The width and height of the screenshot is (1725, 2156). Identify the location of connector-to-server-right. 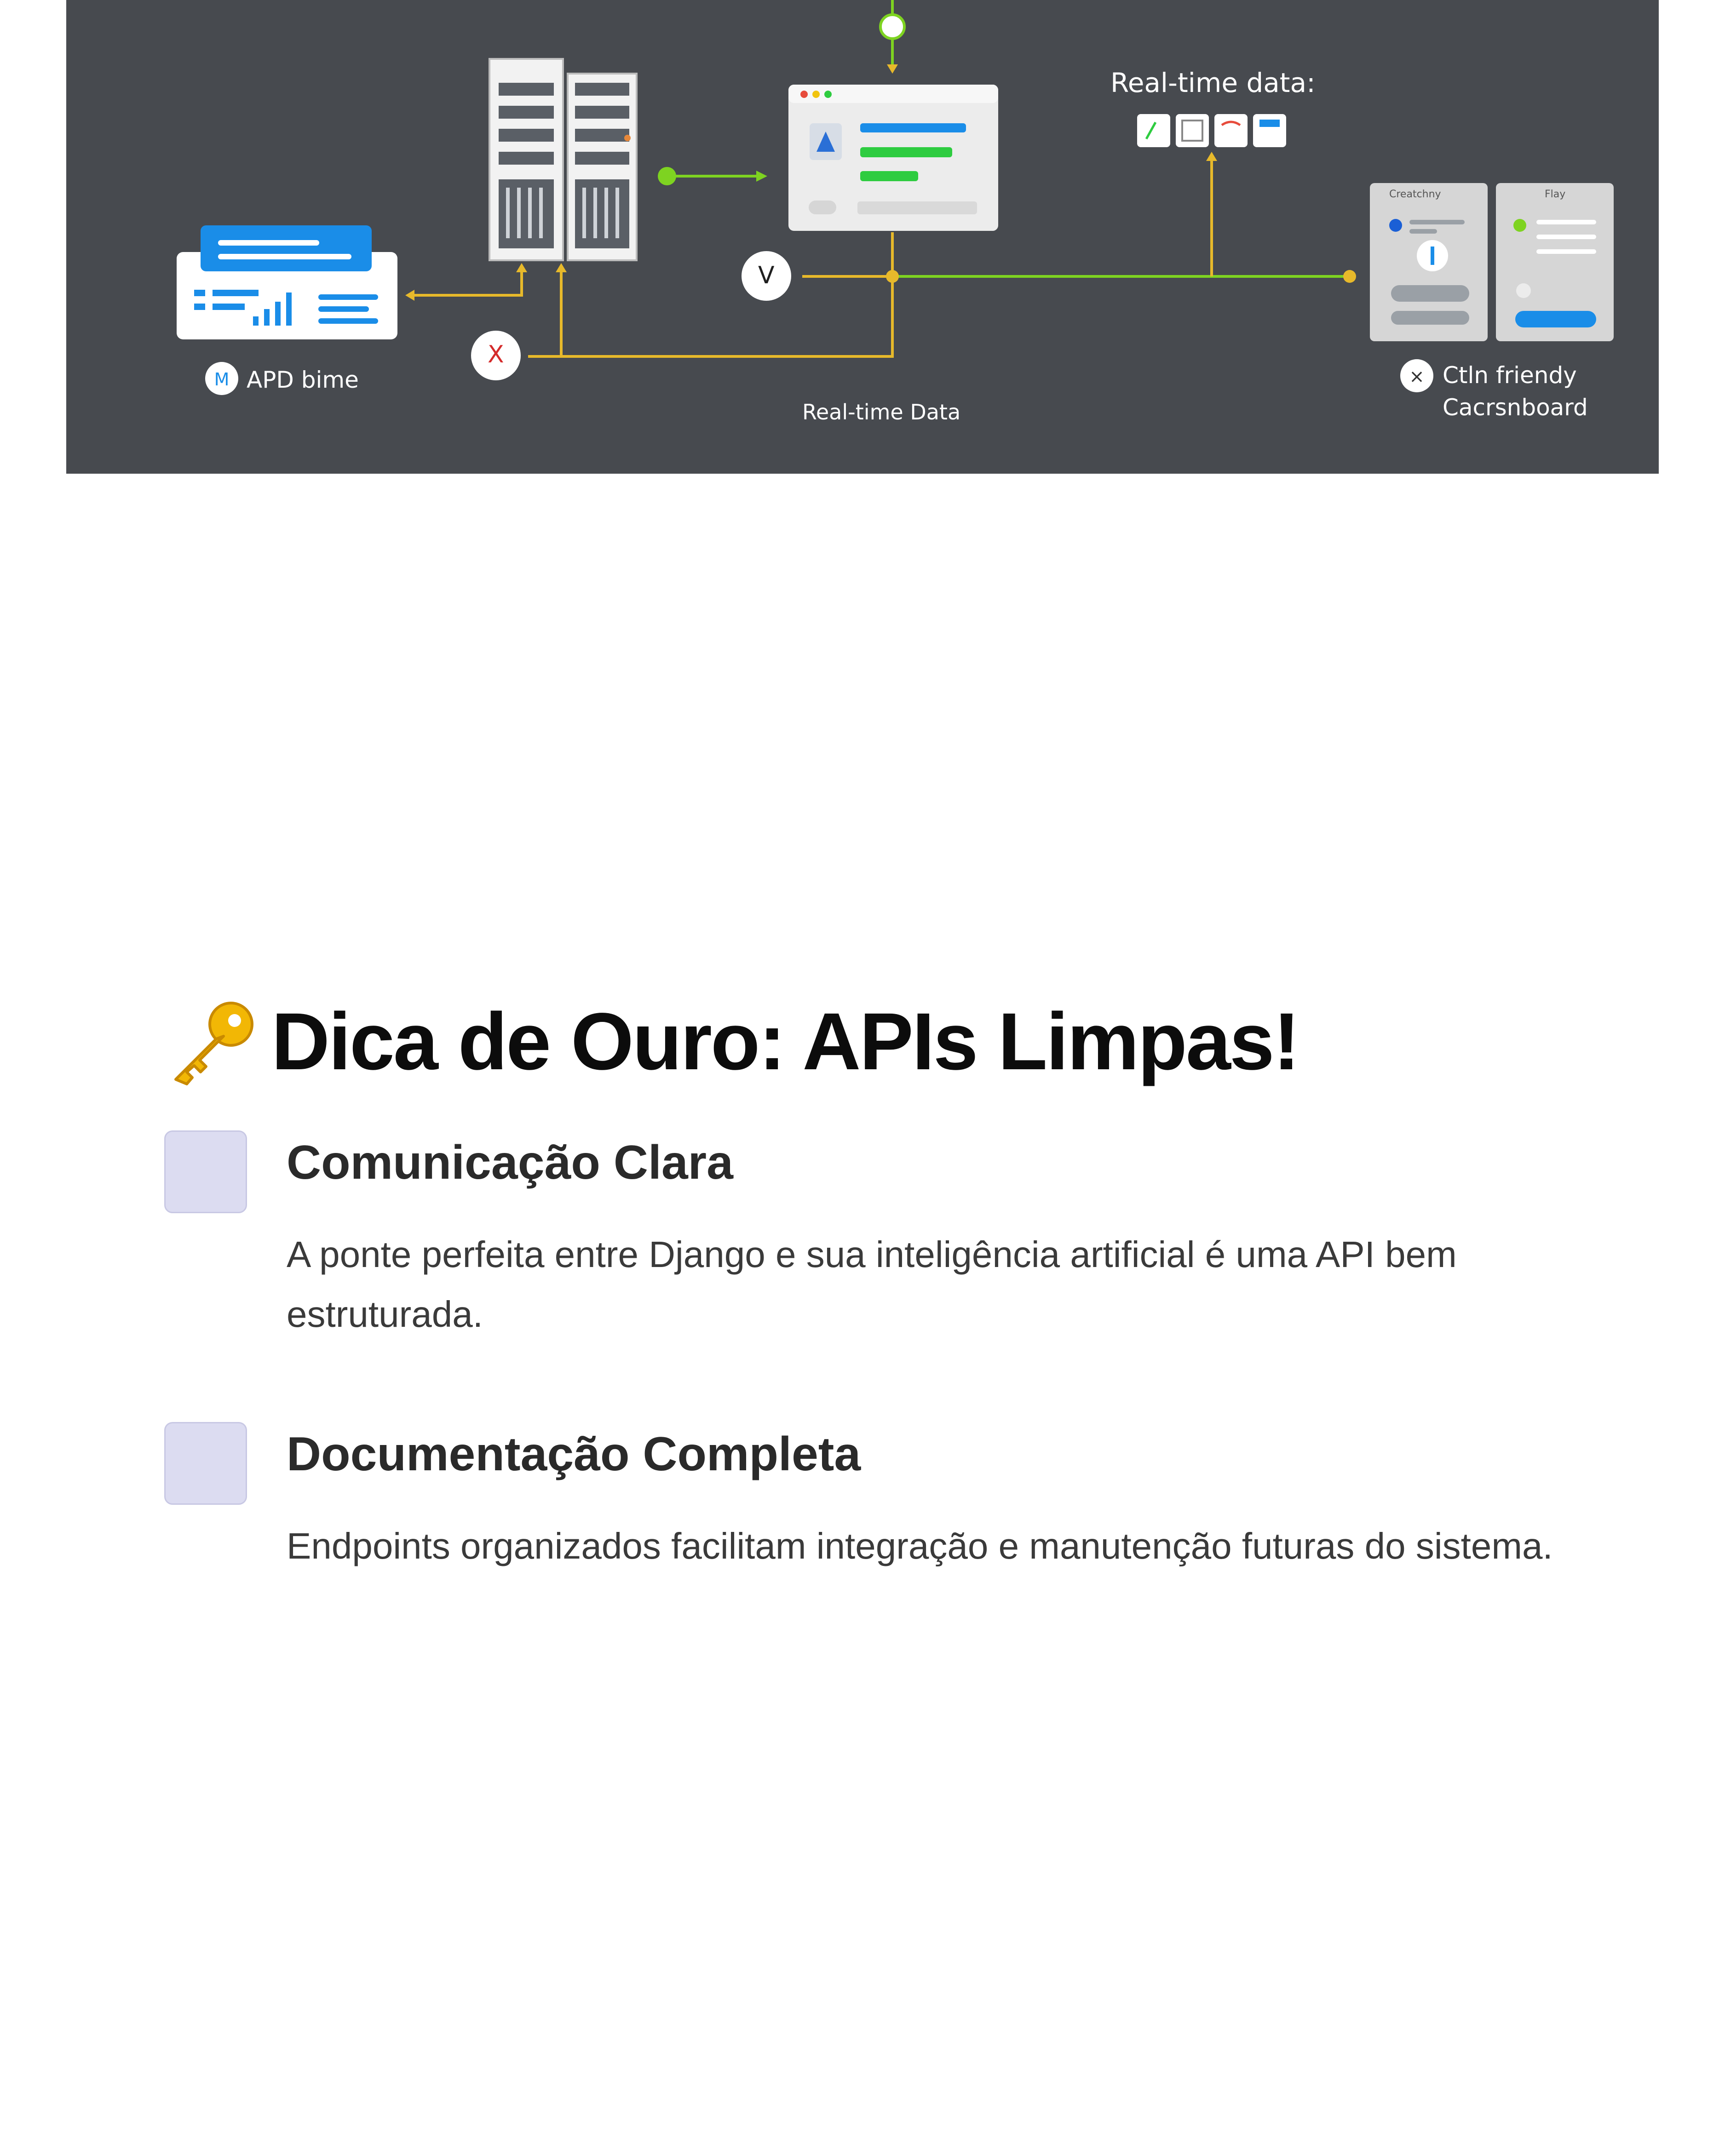
(545, 314).